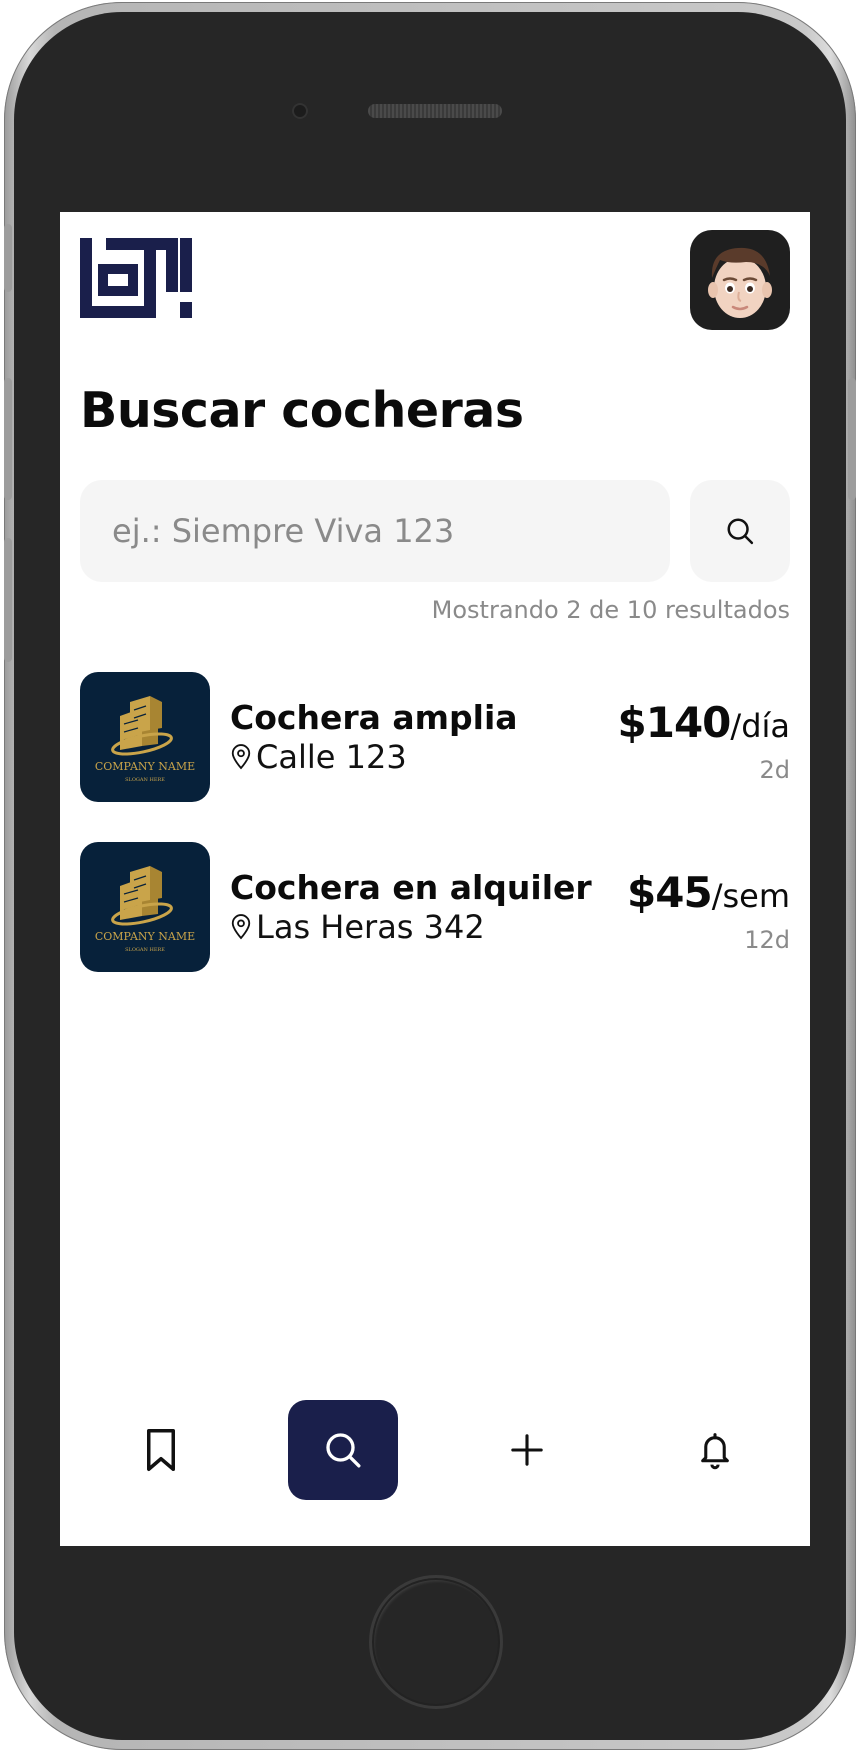 Image resolution: width=862 pixels, height=1754 pixels. What do you see at coordinates (674, 722) in the screenshot?
I see `price-value: $140` at bounding box center [674, 722].